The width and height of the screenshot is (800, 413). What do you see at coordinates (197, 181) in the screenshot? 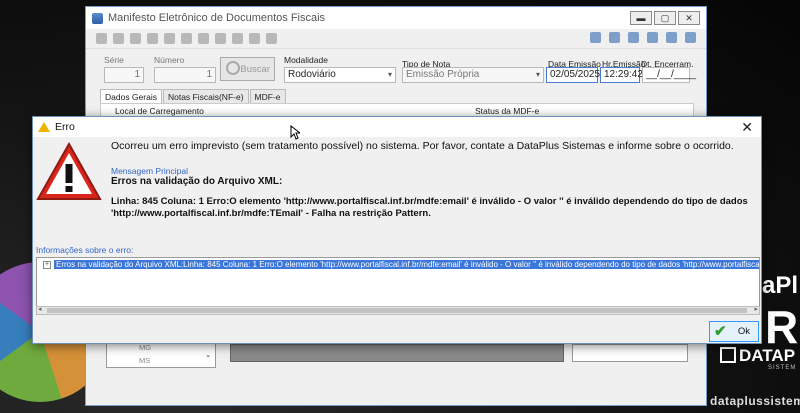
I see `error-title: Erros na validação do Arquivo XML:` at bounding box center [197, 181].